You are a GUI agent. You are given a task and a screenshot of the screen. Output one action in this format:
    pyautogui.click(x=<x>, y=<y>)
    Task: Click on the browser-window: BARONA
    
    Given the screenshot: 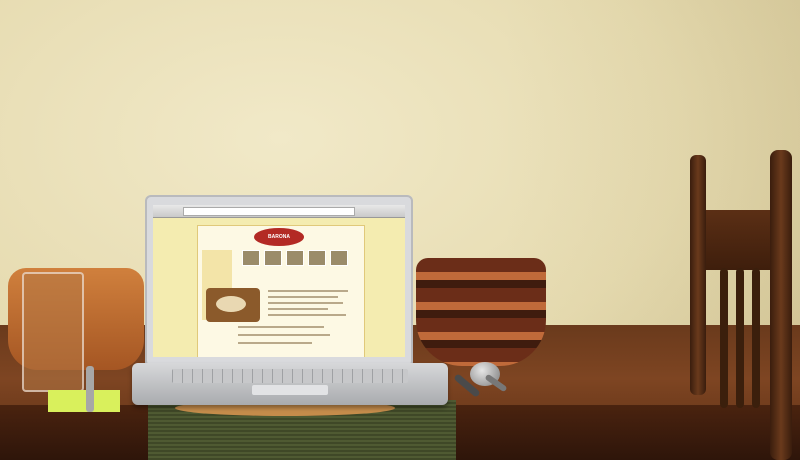 What is the action you would take?
    pyautogui.click(x=279, y=281)
    